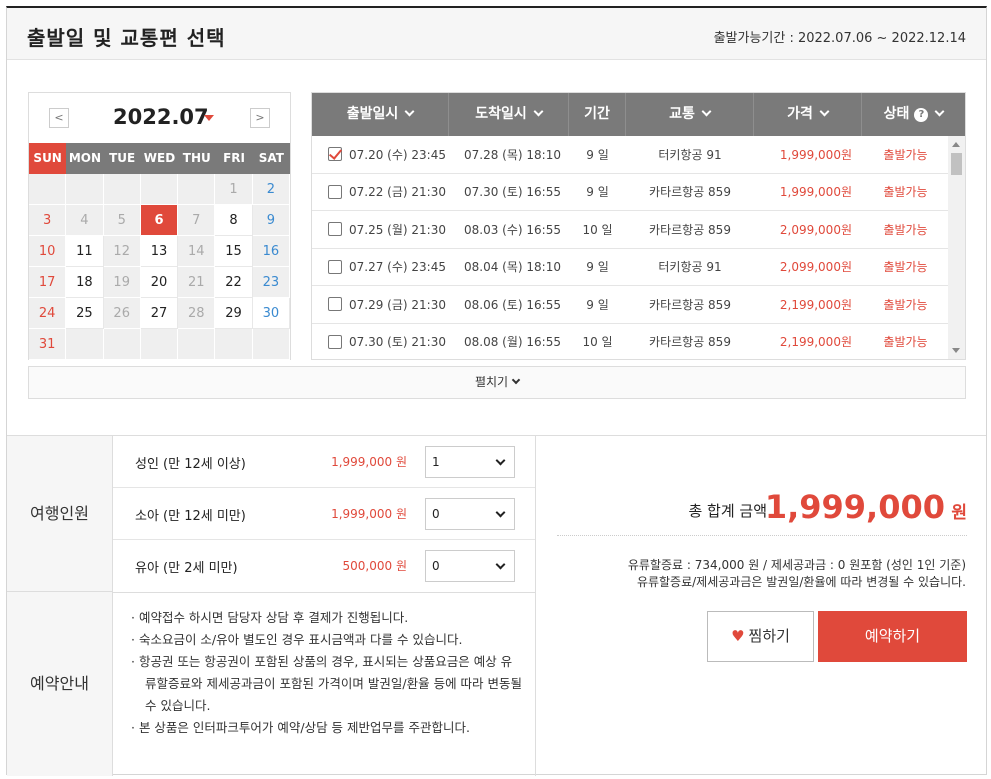  Describe the element at coordinates (197, 313) in the screenshot. I see `calendar-day: 28` at that location.